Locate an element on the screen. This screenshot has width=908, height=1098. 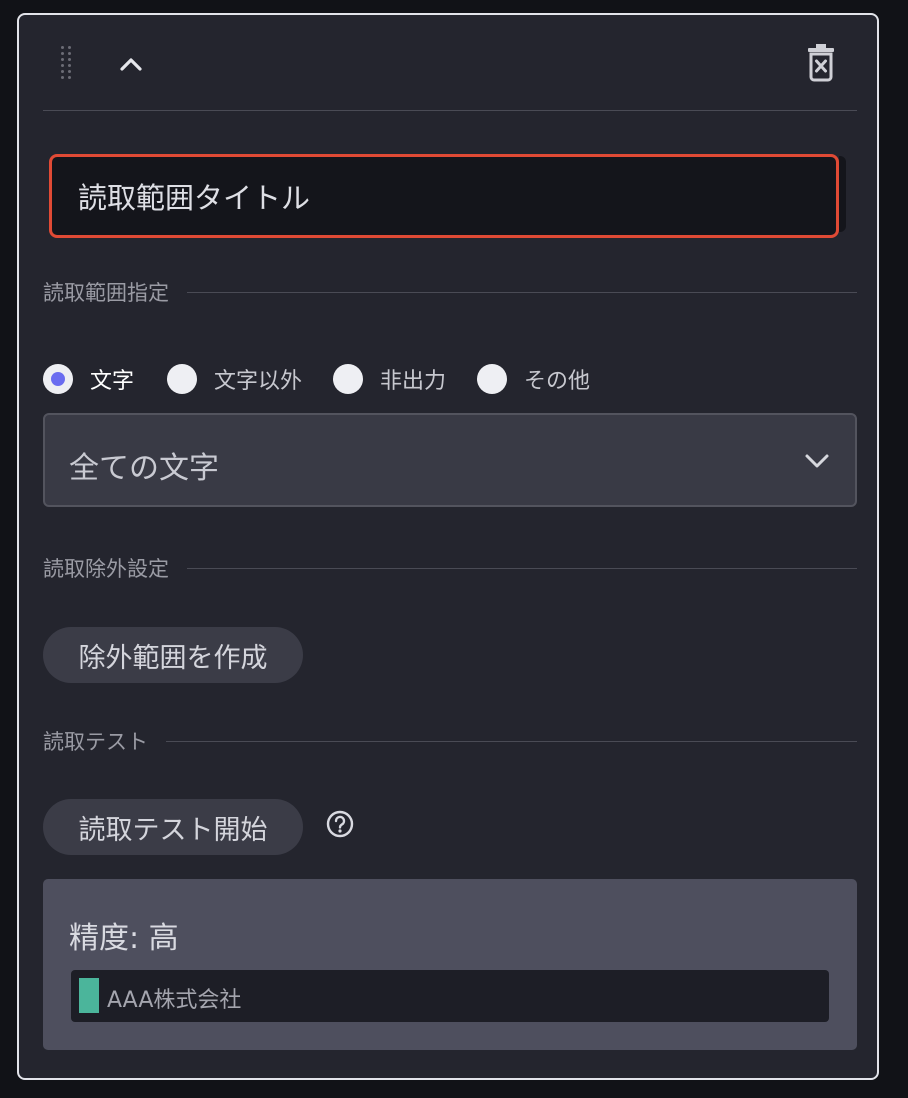
trash-icon is located at coordinates (821, 63).